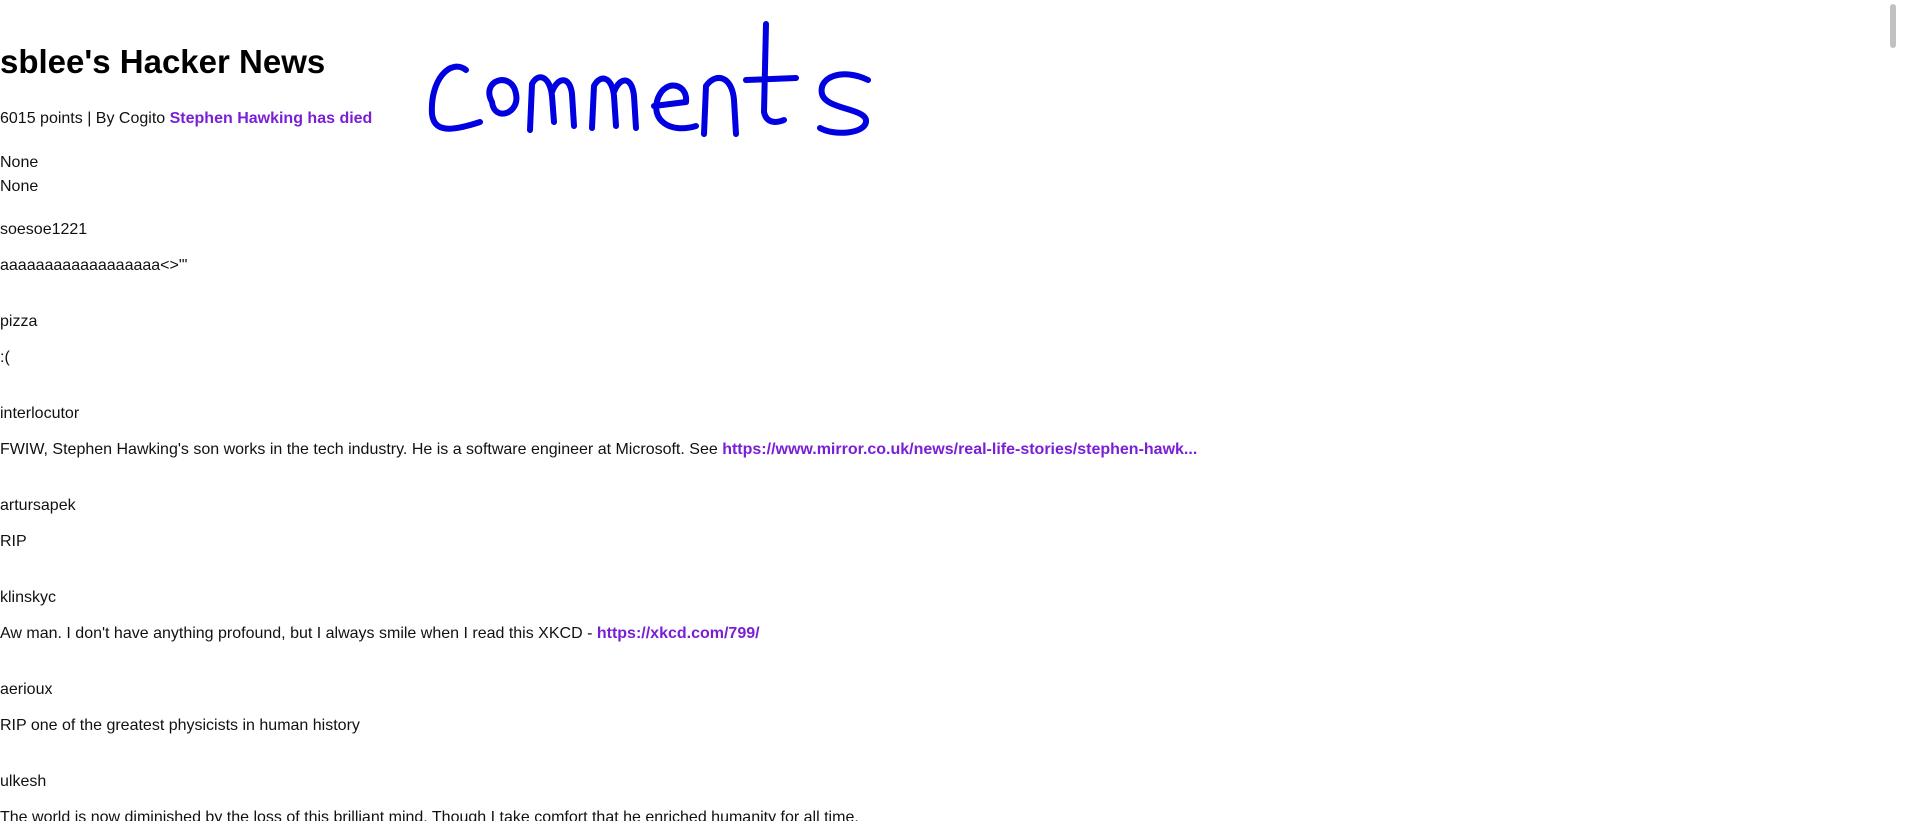 The image size is (1920, 821). What do you see at coordinates (271, 118) in the screenshot?
I see `story-title-link: Stephen Hawking has died` at bounding box center [271, 118].